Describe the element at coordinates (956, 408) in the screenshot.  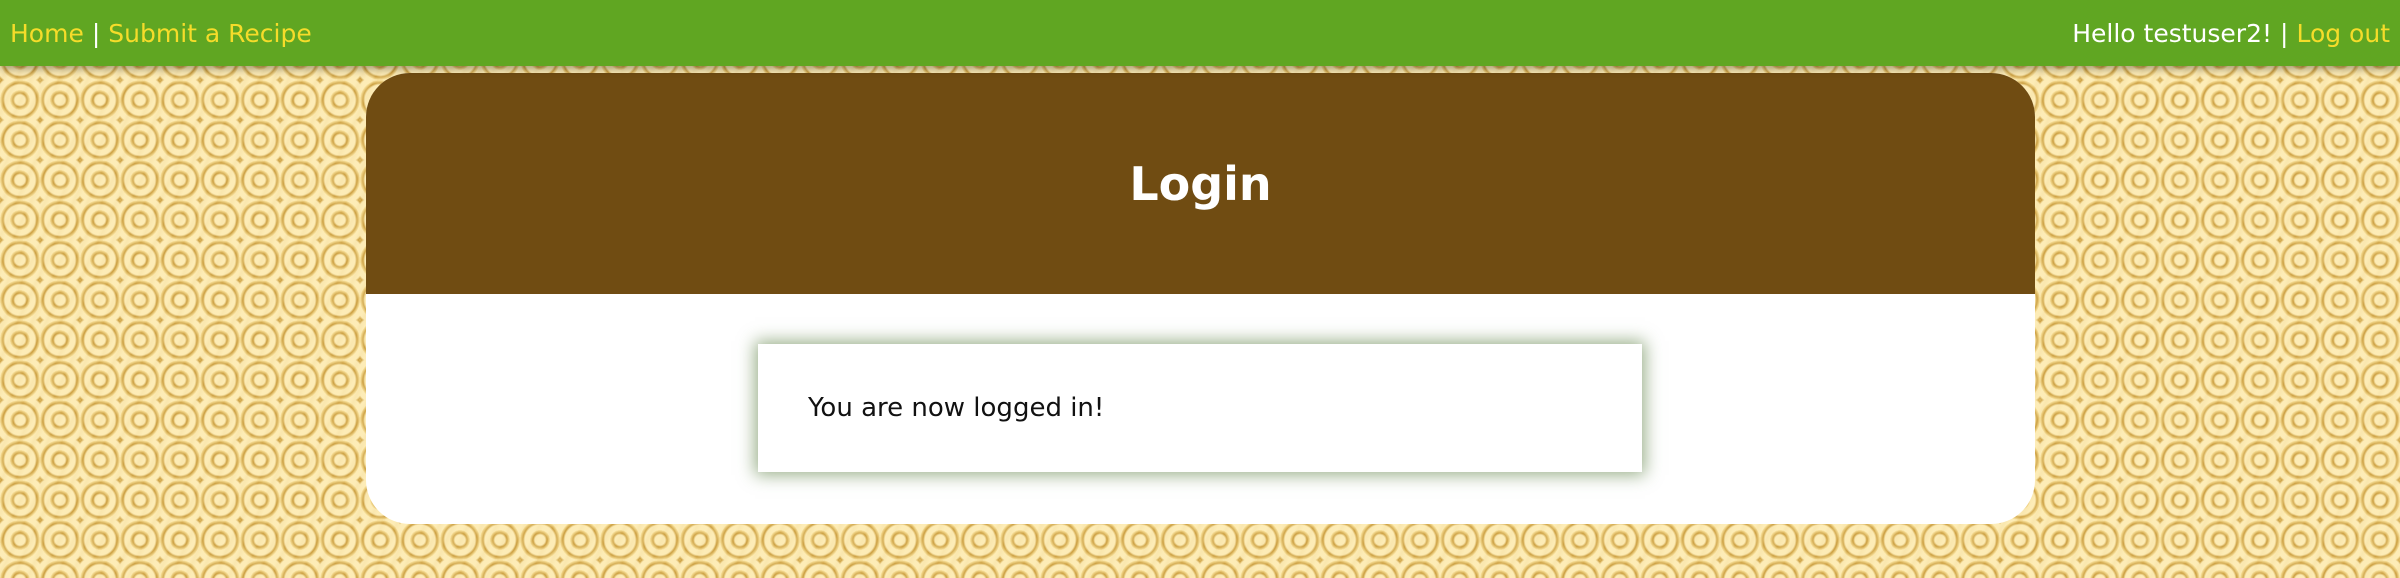
I see `login-status-message: You are now logged in!` at that location.